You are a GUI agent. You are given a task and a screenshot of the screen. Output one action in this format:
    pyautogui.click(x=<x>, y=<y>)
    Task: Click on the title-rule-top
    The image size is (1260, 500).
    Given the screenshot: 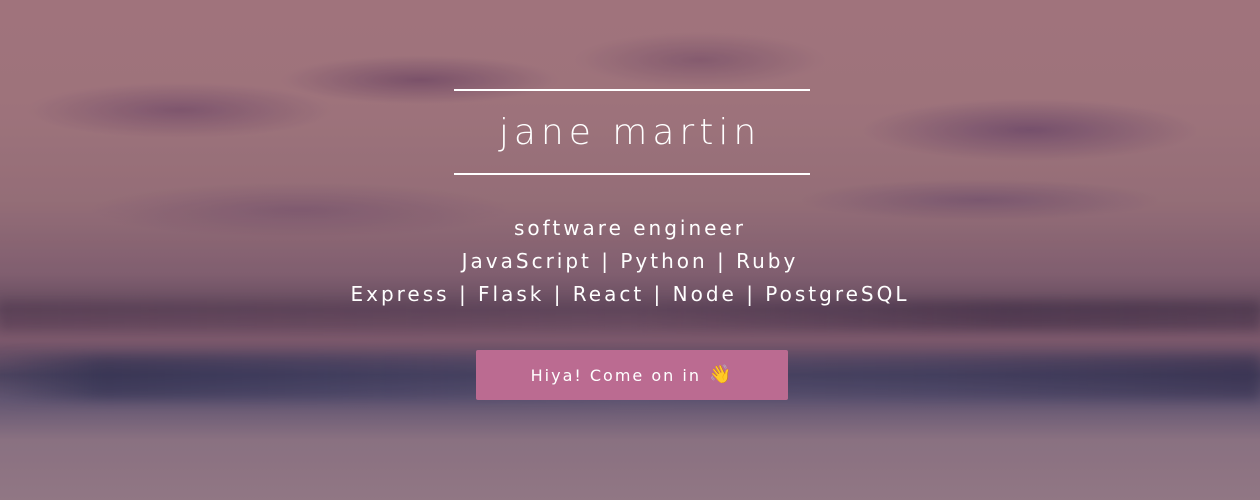 What is the action you would take?
    pyautogui.click(x=632, y=90)
    